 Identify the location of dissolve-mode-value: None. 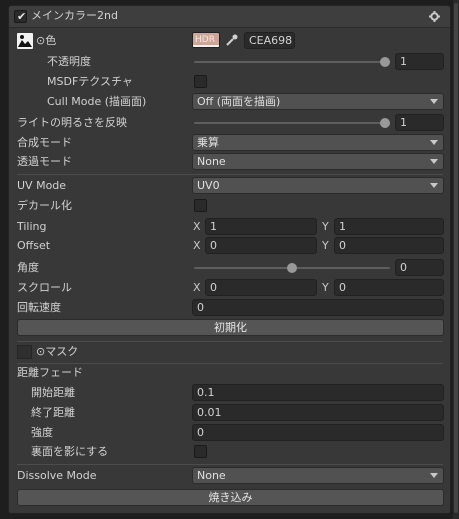
(211, 475).